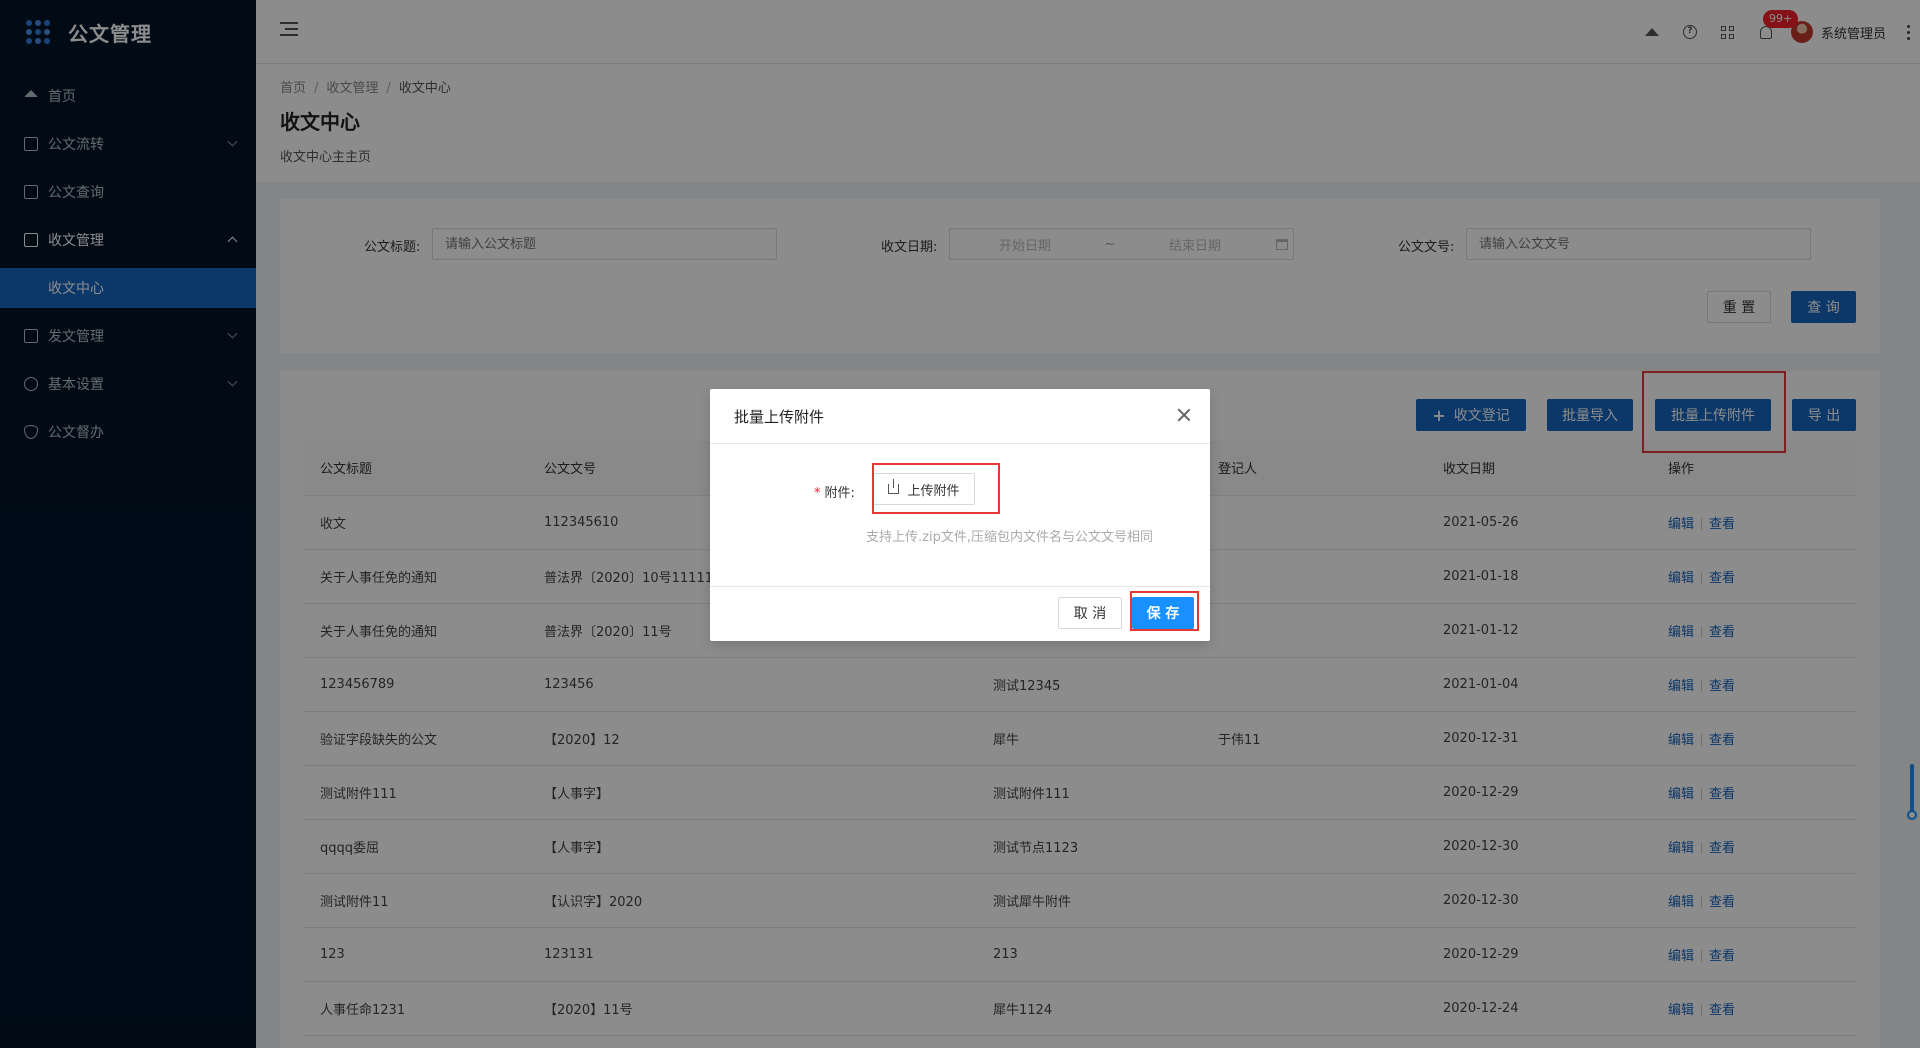 Image resolution: width=1920 pixels, height=1048 pixels. What do you see at coordinates (894, 486) in the screenshot?
I see `upload-icon` at bounding box center [894, 486].